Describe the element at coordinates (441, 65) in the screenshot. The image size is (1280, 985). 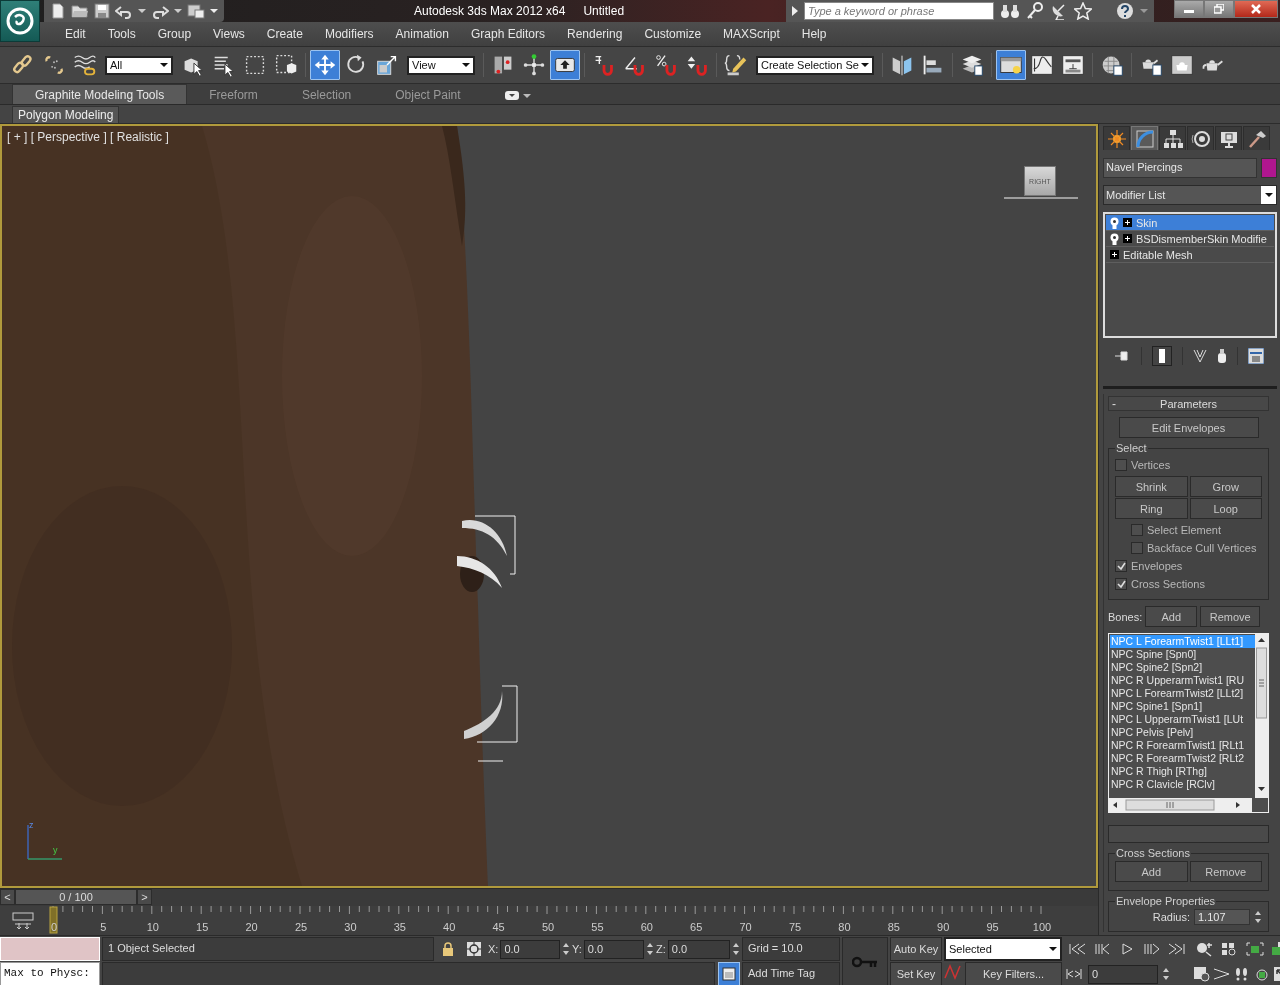
I see `selection-dropdown: View` at that location.